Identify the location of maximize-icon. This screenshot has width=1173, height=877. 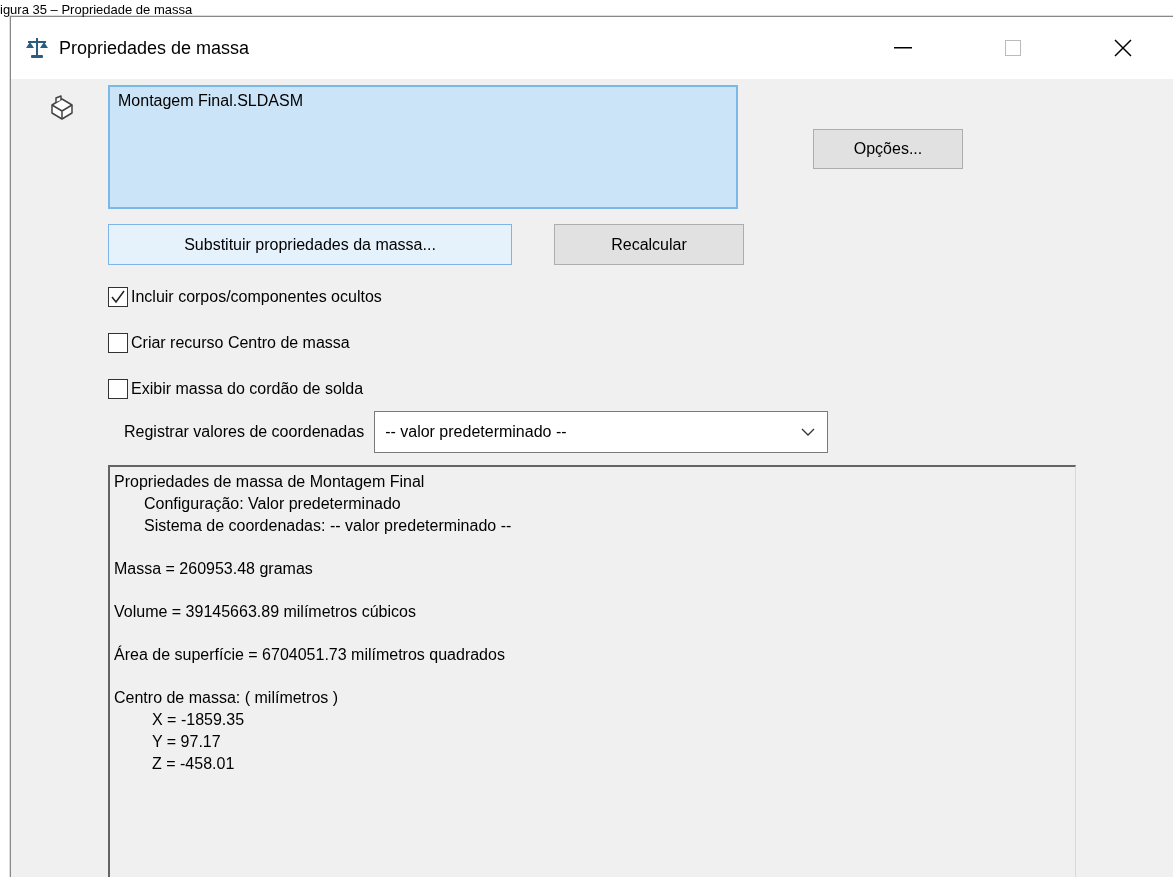
(1013, 48).